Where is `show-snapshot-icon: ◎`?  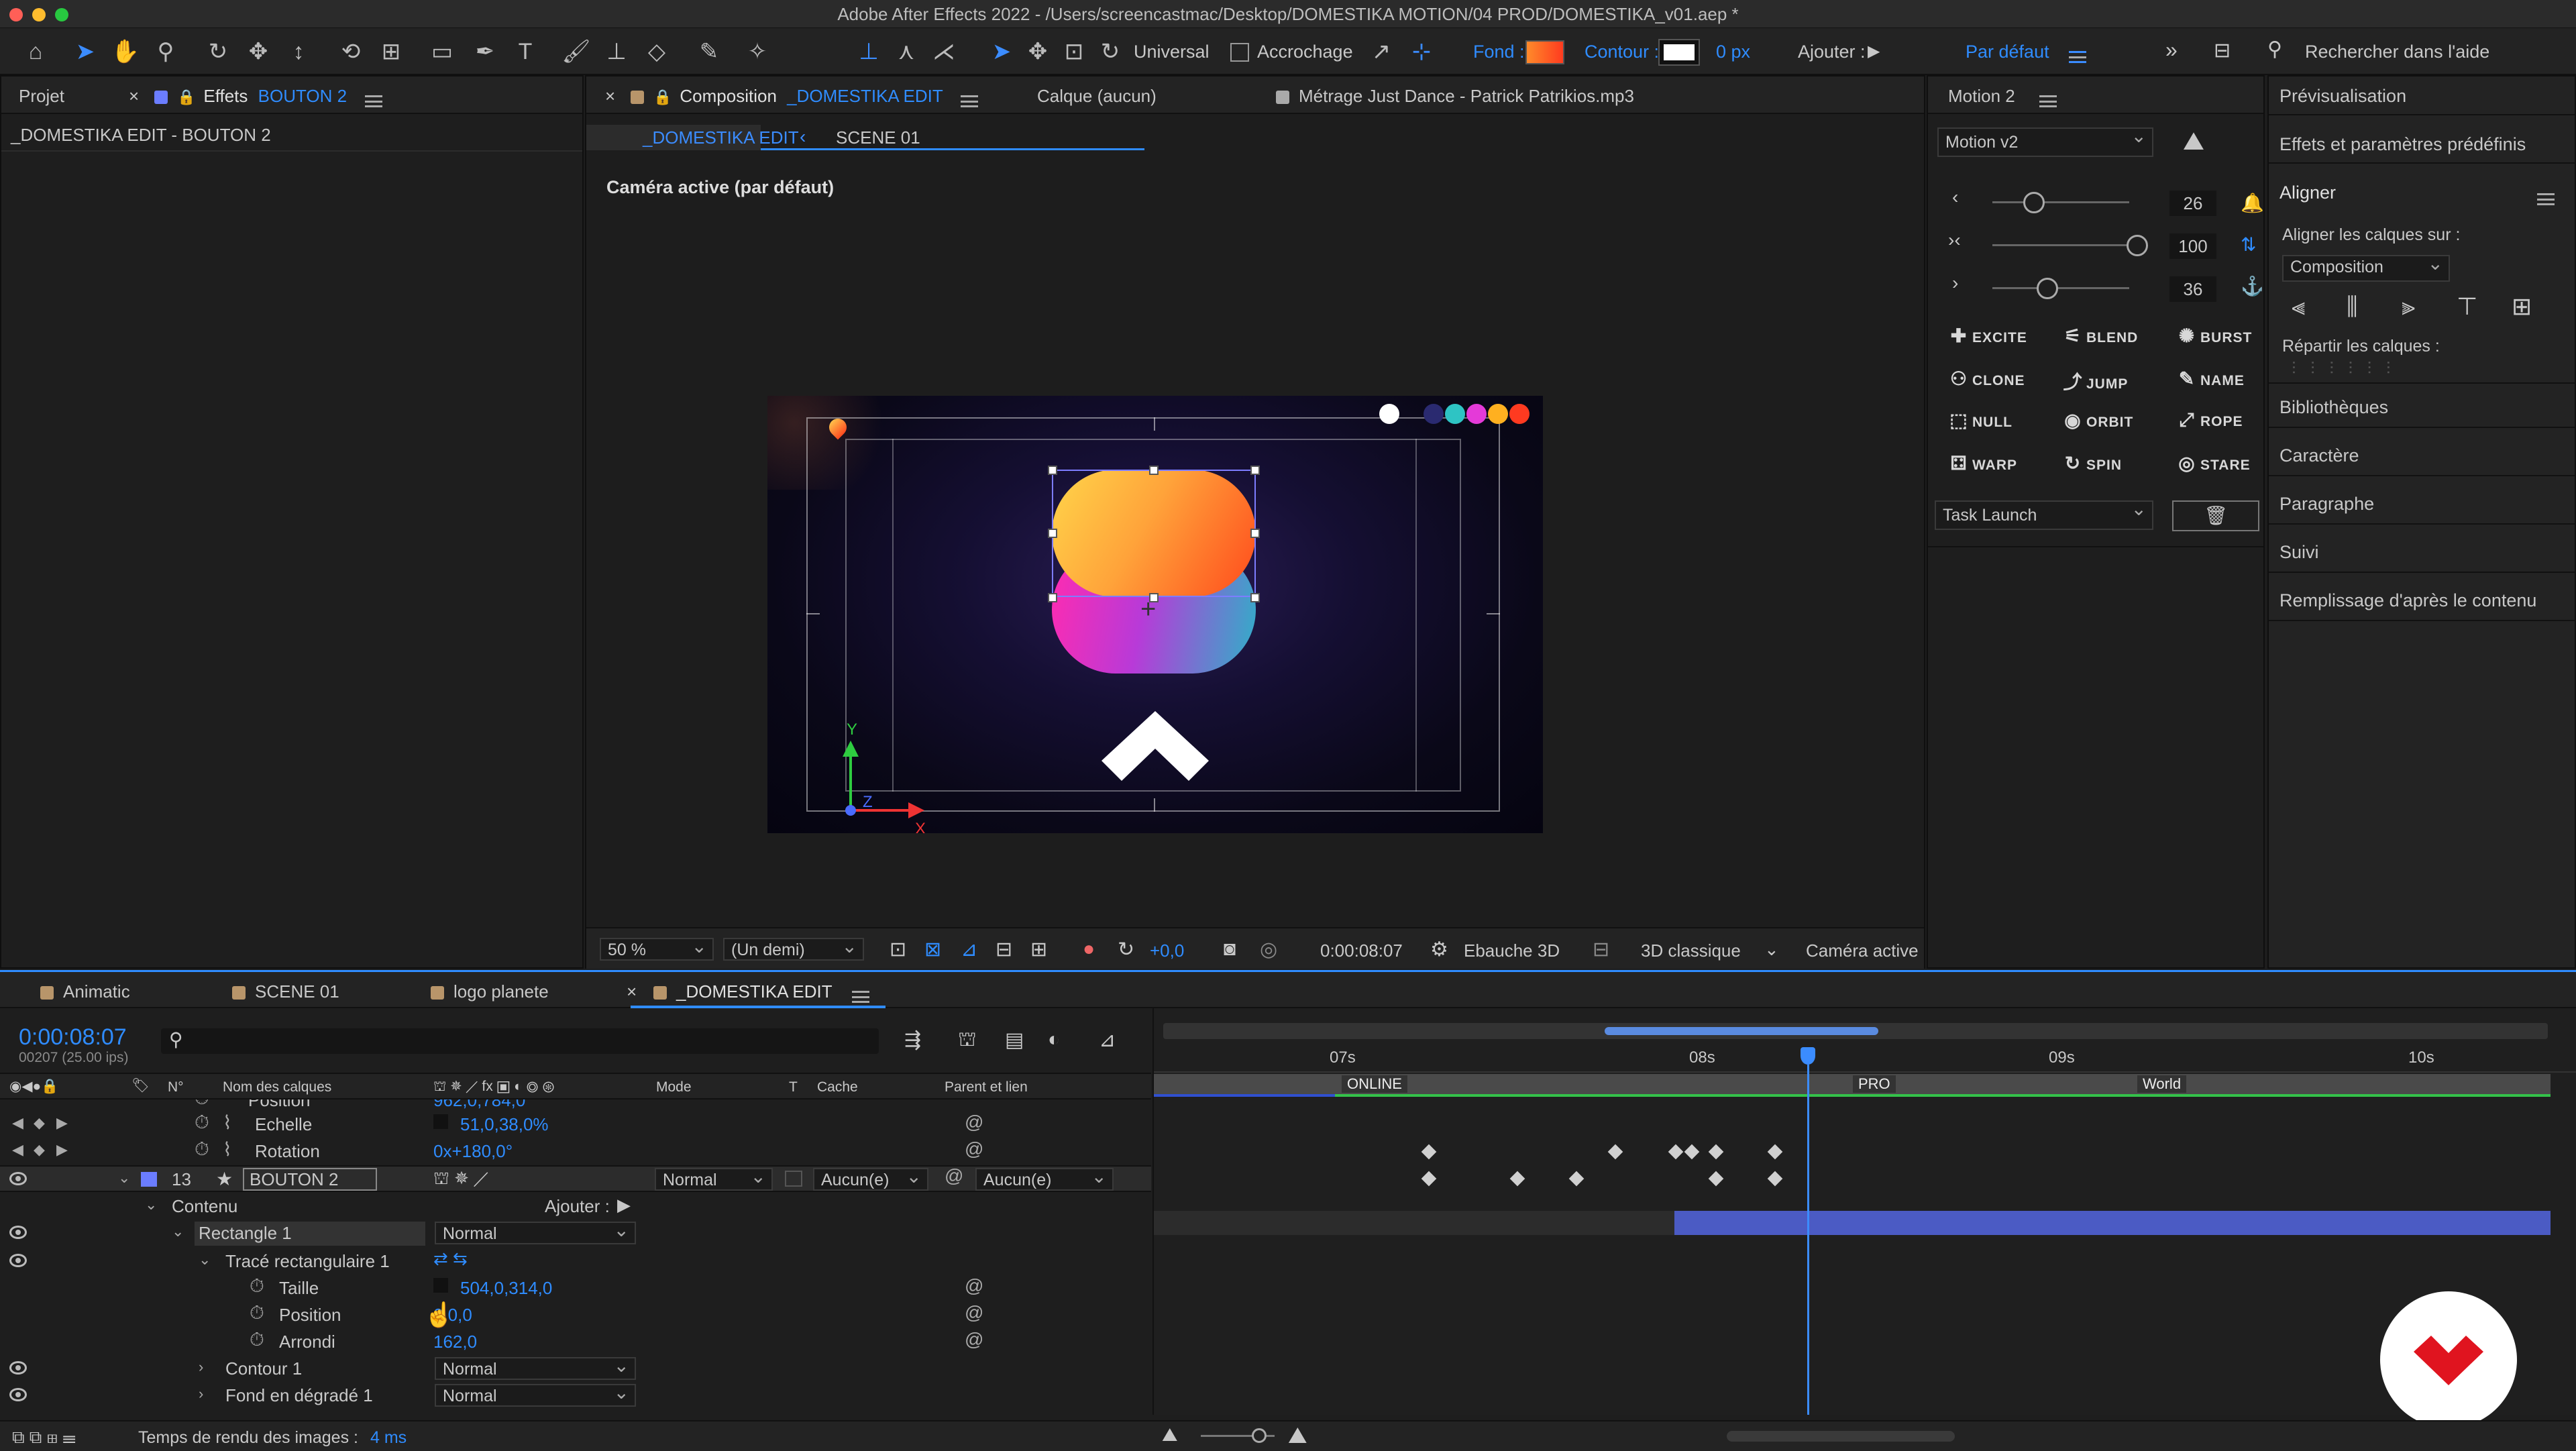 show-snapshot-icon: ◎ is located at coordinates (1268, 949).